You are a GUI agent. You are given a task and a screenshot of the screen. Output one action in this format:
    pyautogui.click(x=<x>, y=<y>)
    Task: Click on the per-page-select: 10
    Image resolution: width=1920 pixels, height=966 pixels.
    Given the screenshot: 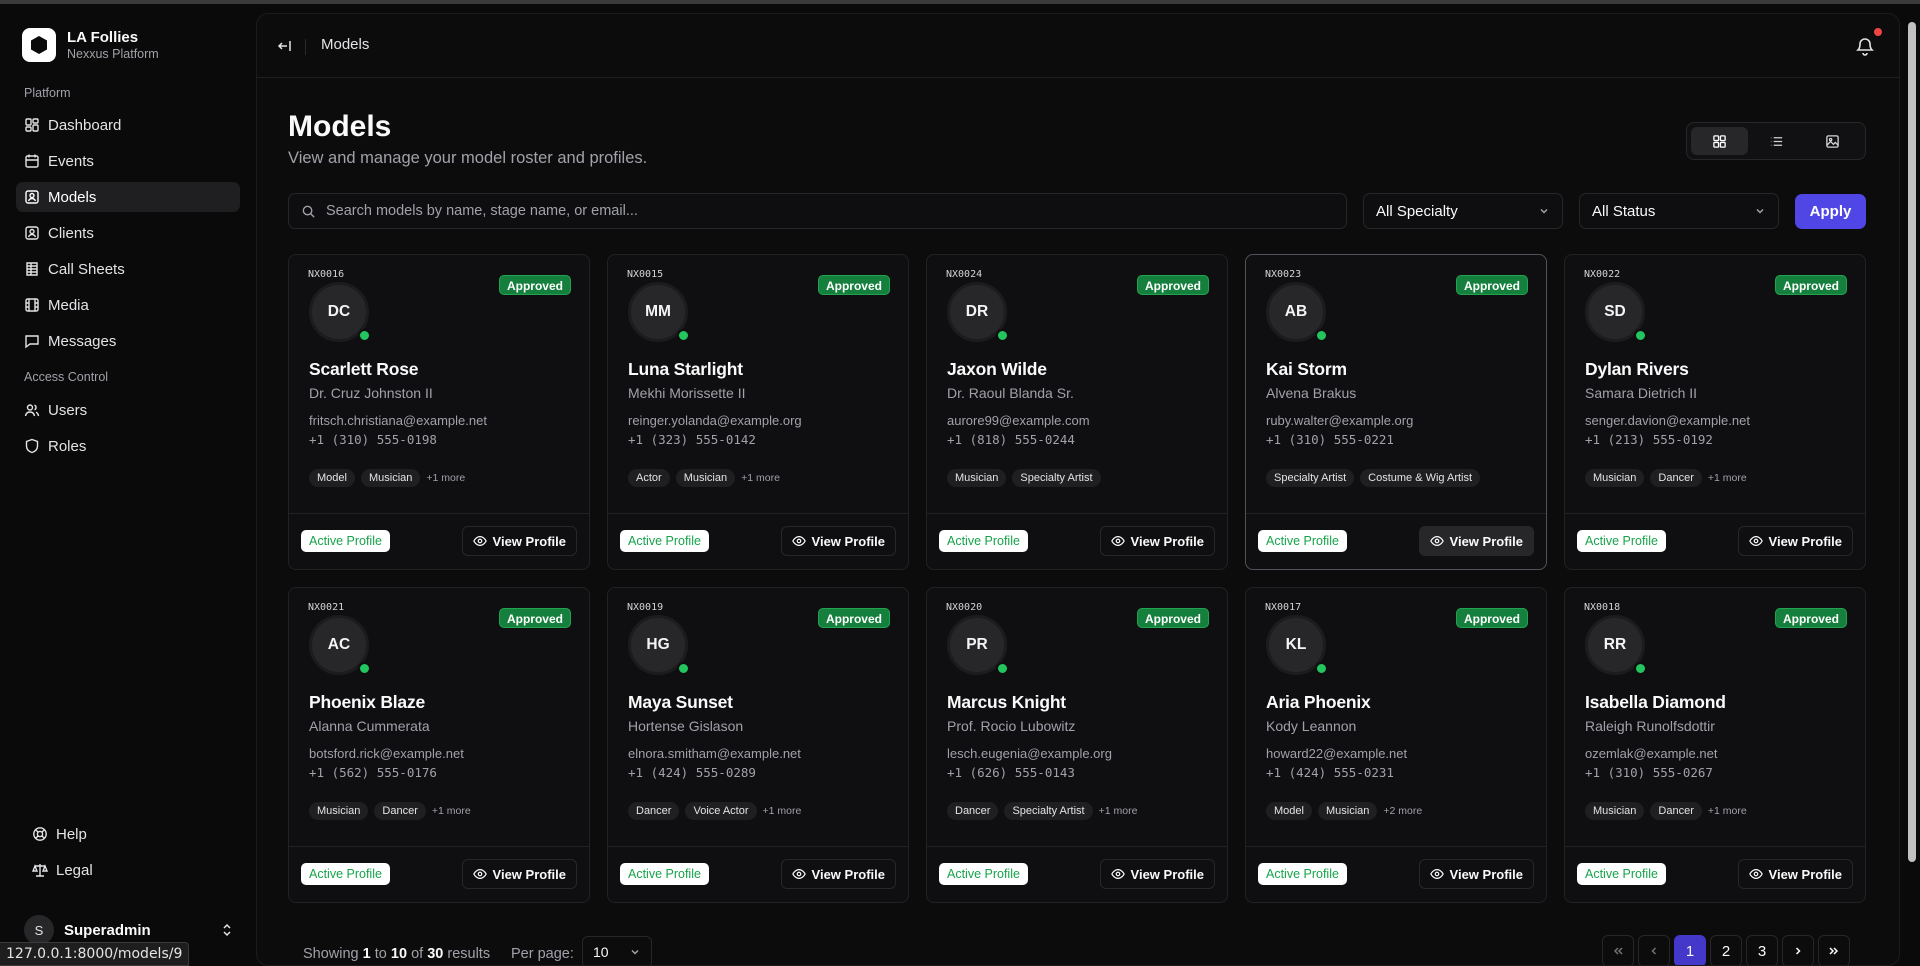 What is the action you would take?
    pyautogui.click(x=617, y=950)
    